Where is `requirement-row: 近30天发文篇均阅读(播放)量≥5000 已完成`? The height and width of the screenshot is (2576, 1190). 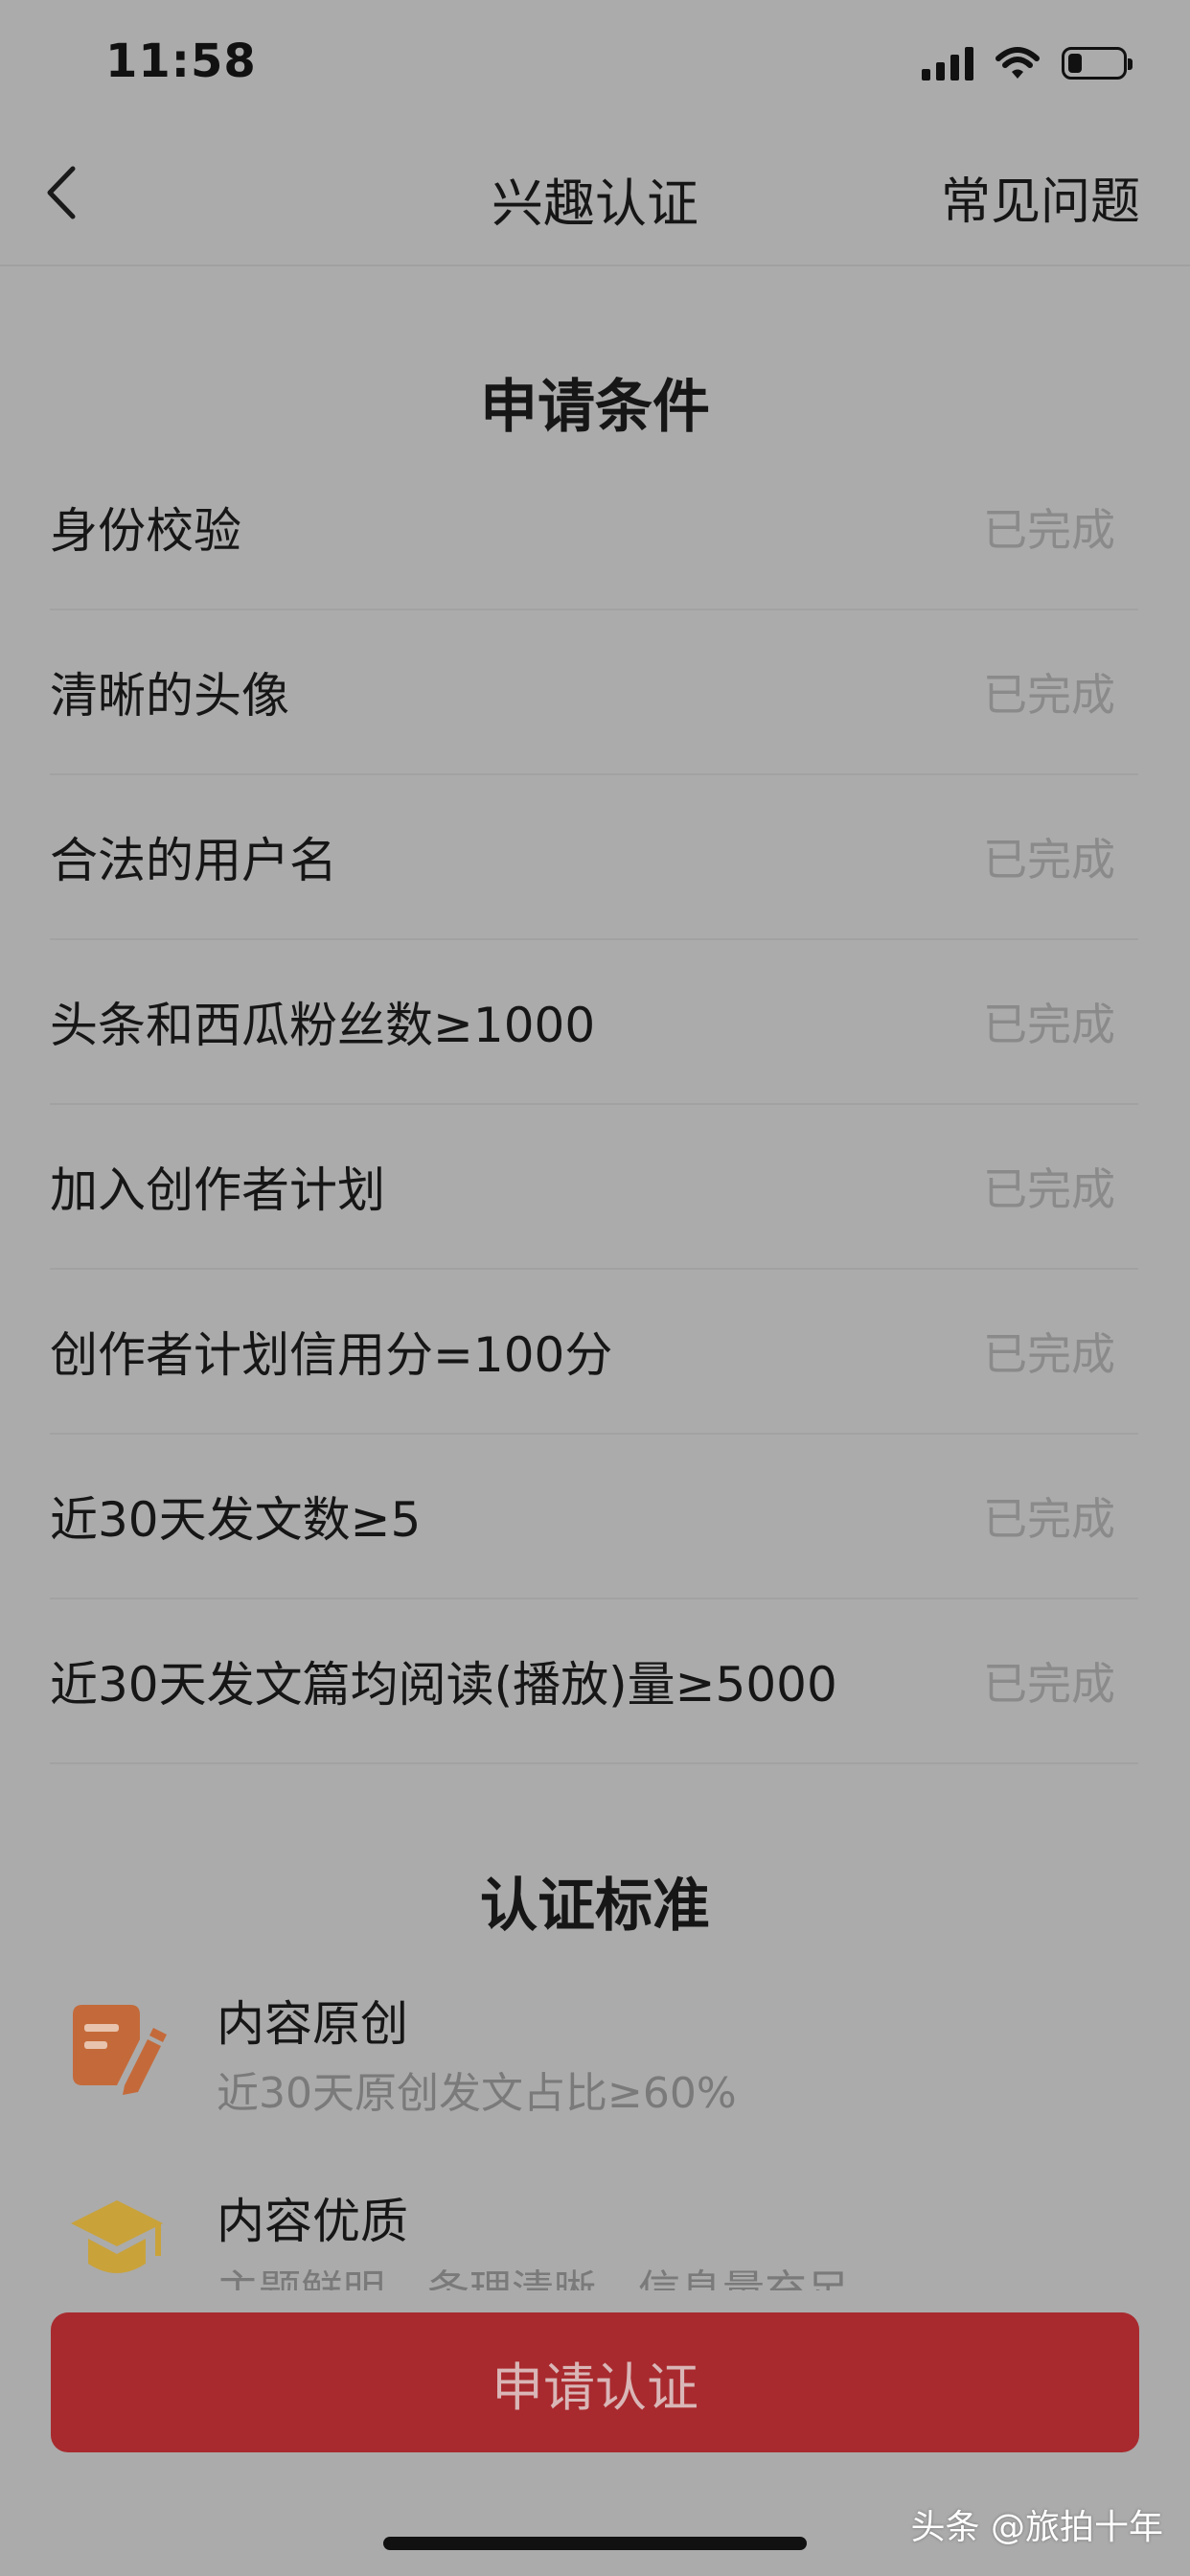 requirement-row: 近30天发文篇均阅读(播放)量≥5000 已完成 is located at coordinates (594, 1681).